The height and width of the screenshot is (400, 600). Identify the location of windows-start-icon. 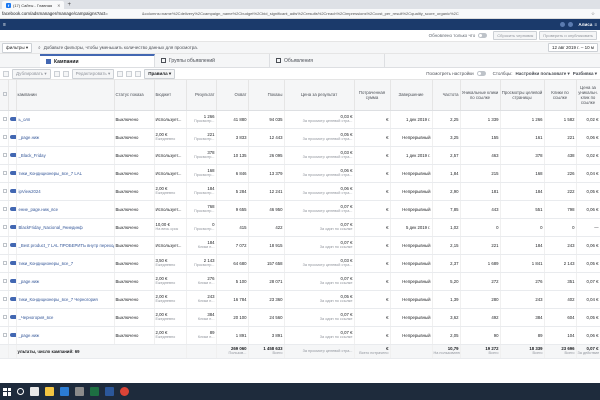
(7, 391).